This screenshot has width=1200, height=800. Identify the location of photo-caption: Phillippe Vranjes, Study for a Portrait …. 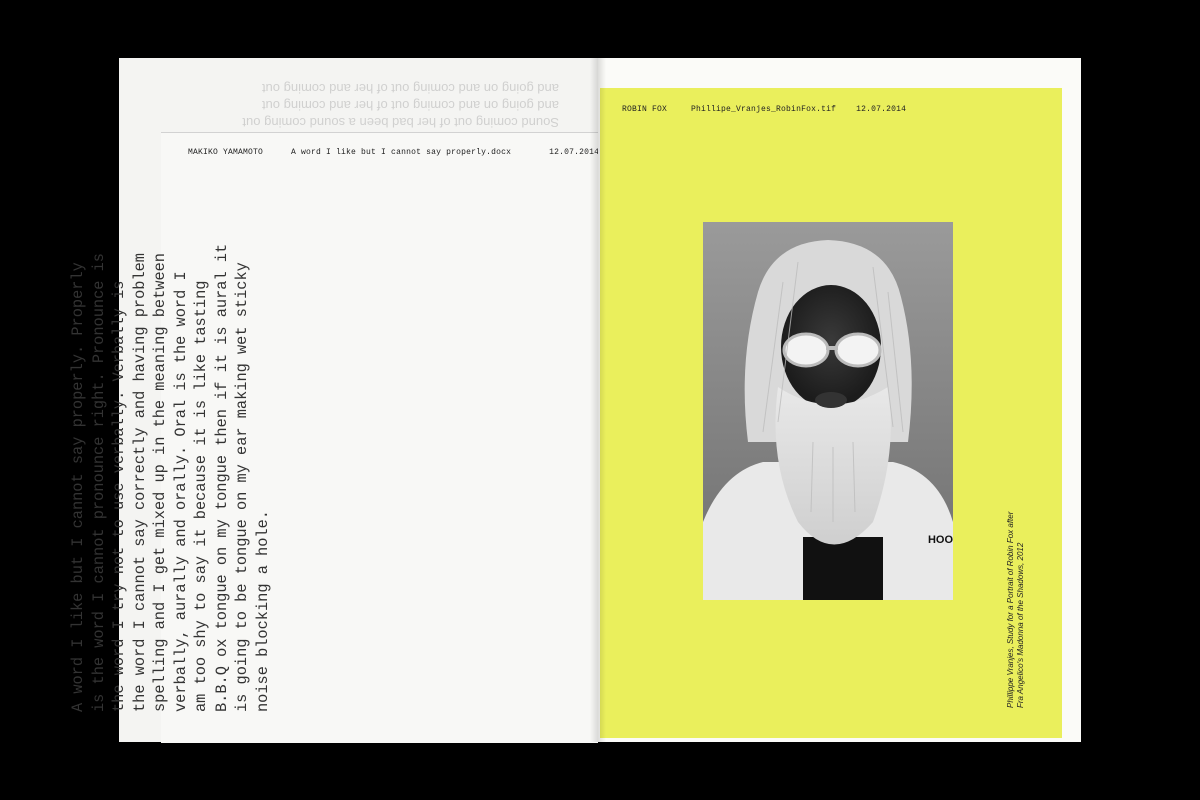
(1016, 609).